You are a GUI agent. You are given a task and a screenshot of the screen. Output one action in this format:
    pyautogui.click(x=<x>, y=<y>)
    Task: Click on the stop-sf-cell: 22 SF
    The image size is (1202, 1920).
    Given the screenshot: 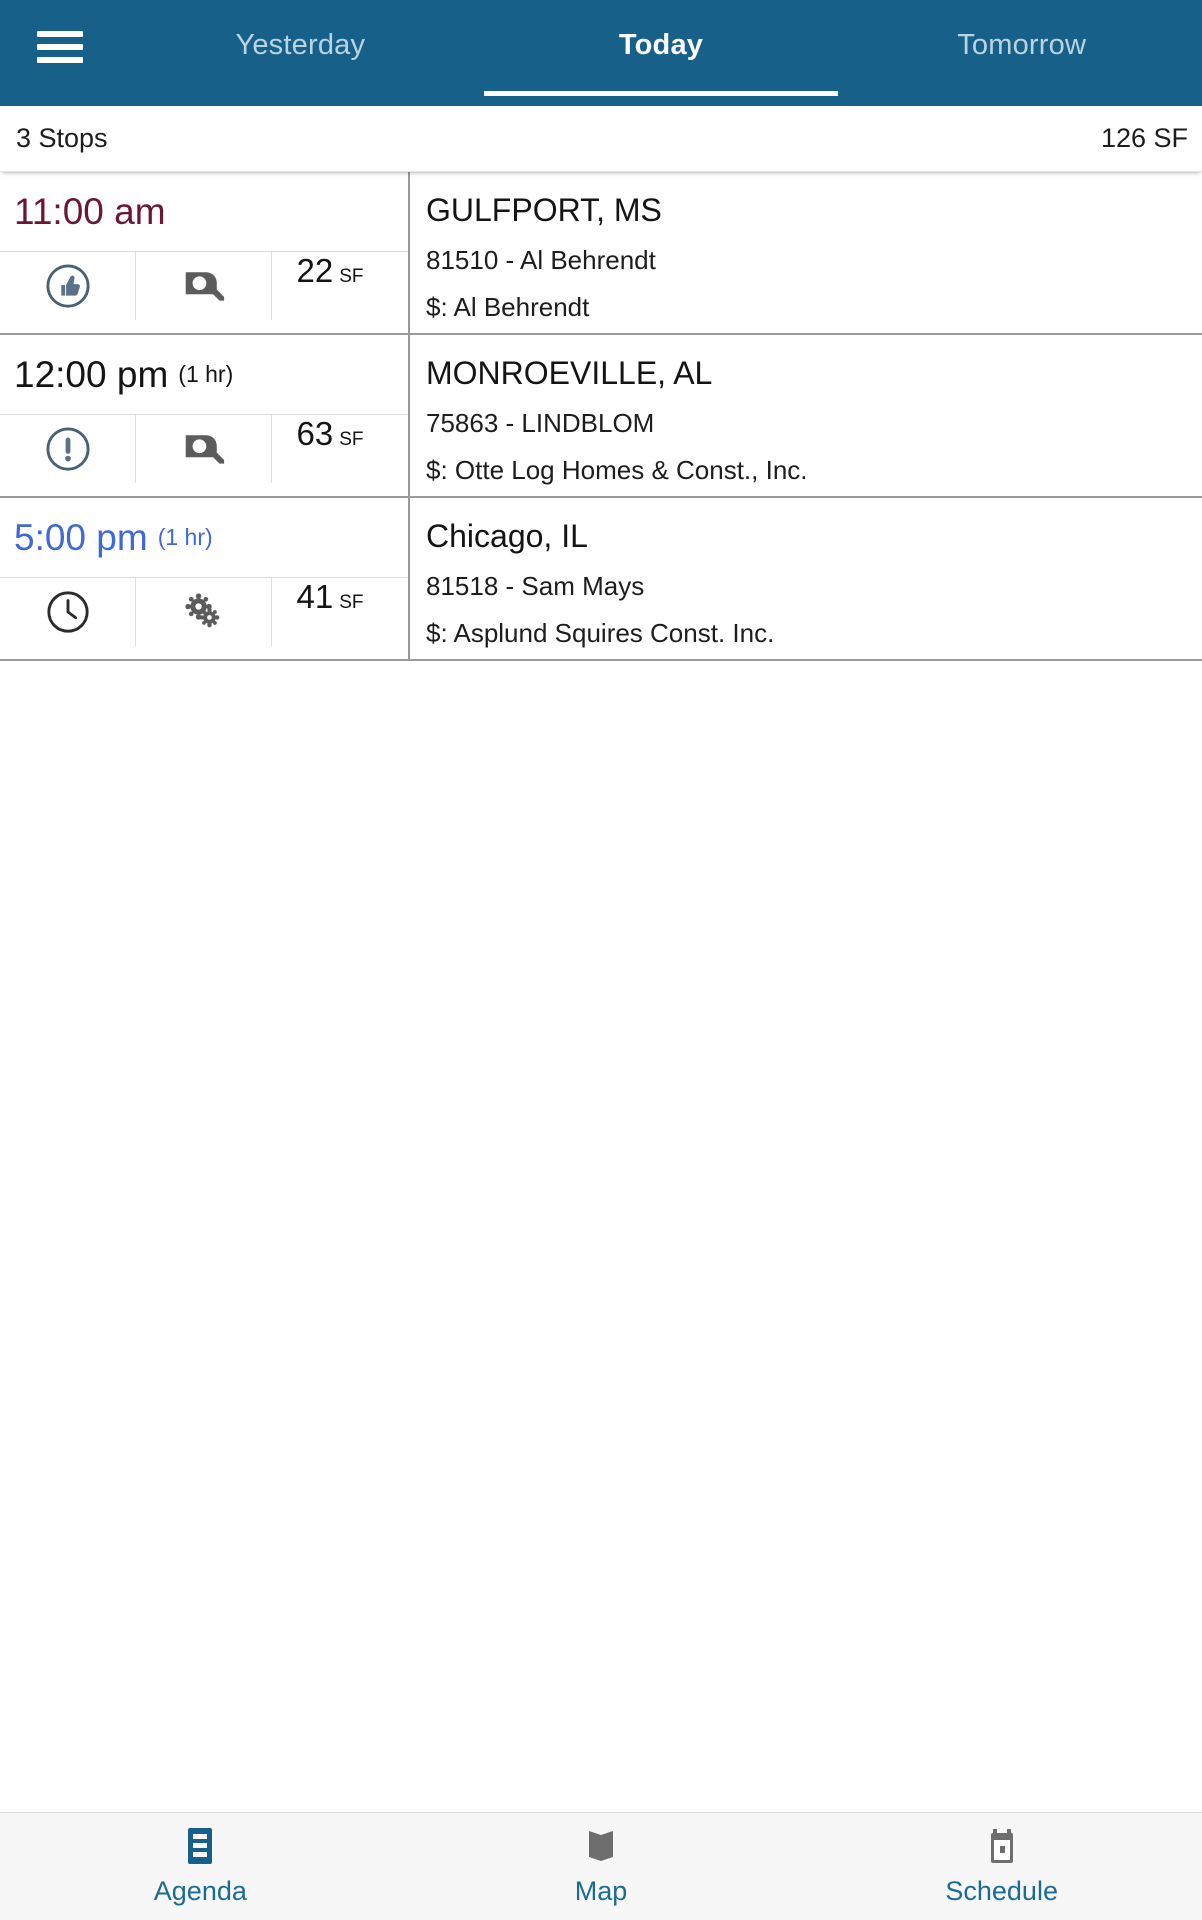 What is the action you would take?
    pyautogui.click(x=340, y=286)
    